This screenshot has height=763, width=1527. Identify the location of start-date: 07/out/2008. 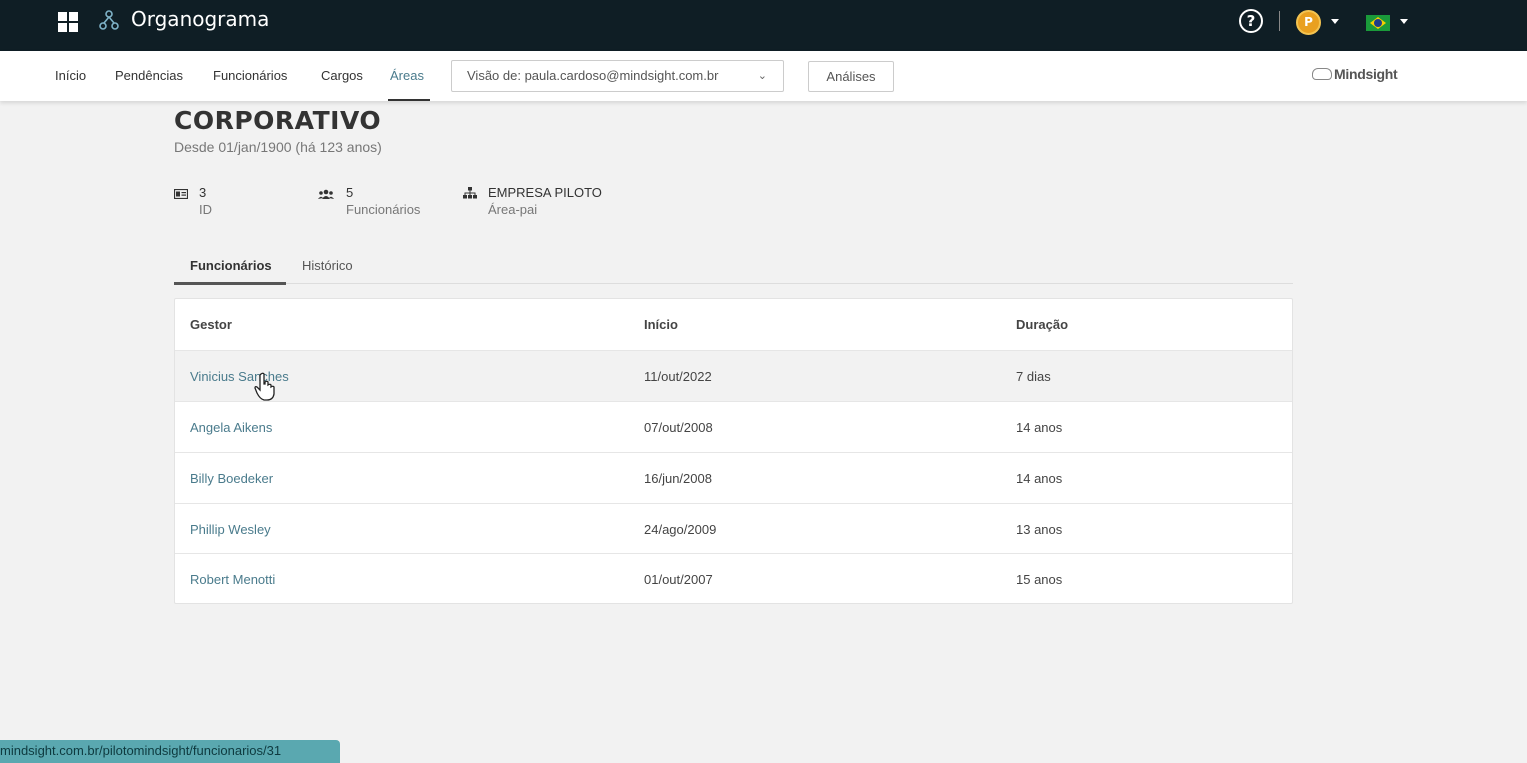
(678, 427).